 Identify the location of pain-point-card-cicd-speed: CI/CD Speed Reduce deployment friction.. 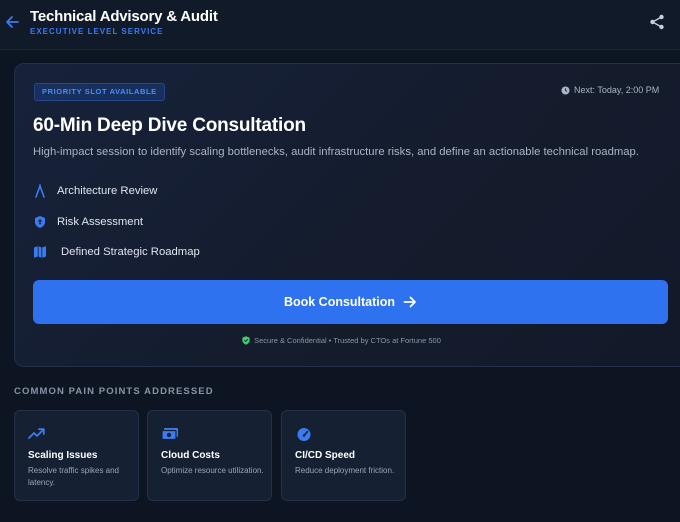
(343, 455).